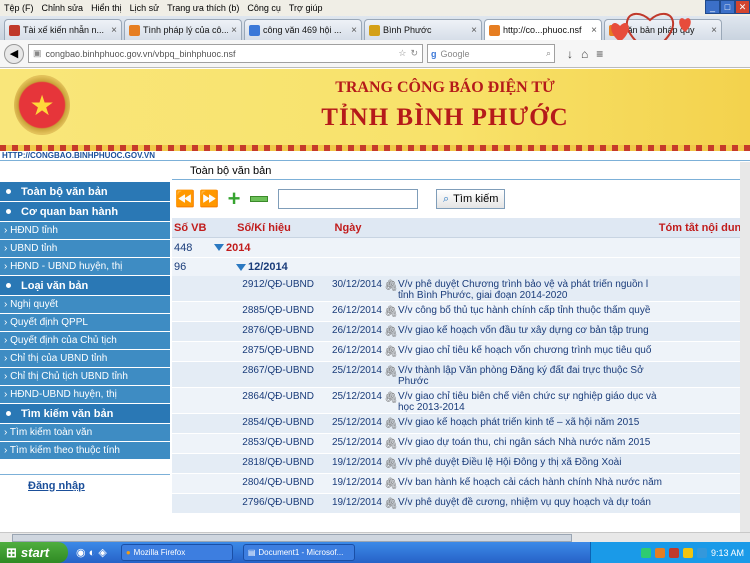 This screenshot has height=563, width=750. What do you see at coordinates (712, 7) in the screenshot?
I see `minimize-icon: _` at bounding box center [712, 7].